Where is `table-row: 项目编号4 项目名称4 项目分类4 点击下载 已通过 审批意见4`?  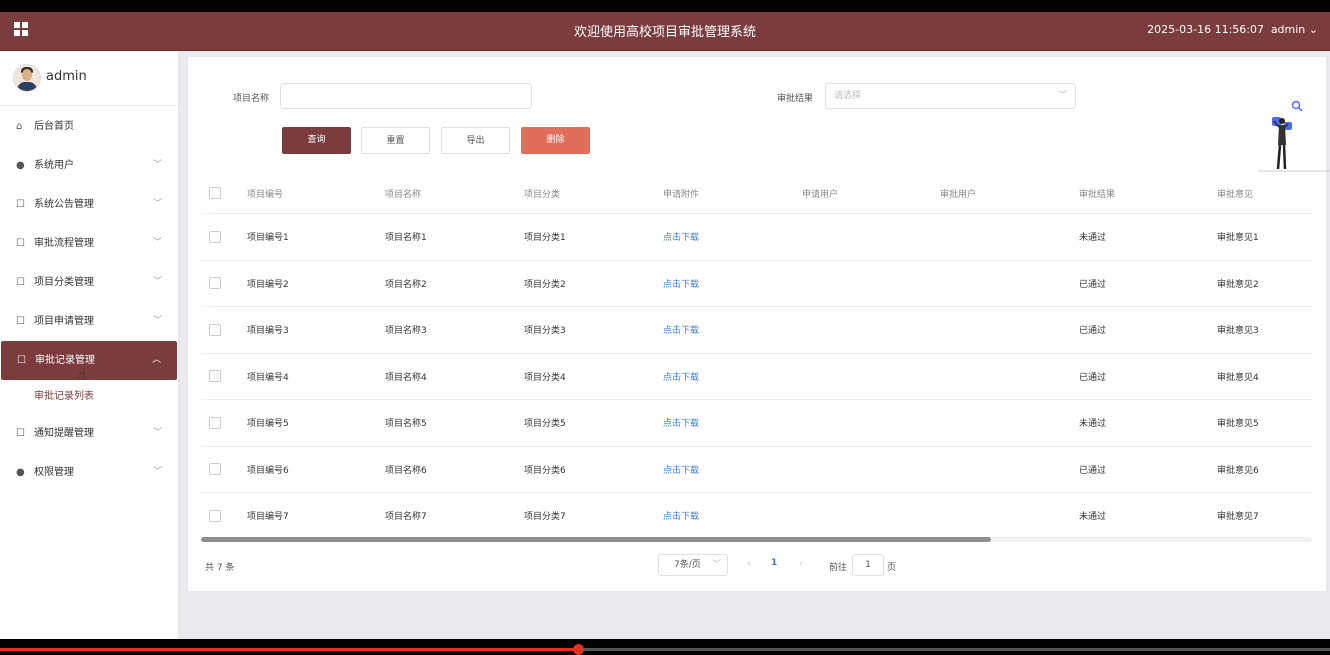
table-row: 项目编号4 项目名称4 项目分类4 点击下载 已通过 审批意见4 is located at coordinates (756, 377).